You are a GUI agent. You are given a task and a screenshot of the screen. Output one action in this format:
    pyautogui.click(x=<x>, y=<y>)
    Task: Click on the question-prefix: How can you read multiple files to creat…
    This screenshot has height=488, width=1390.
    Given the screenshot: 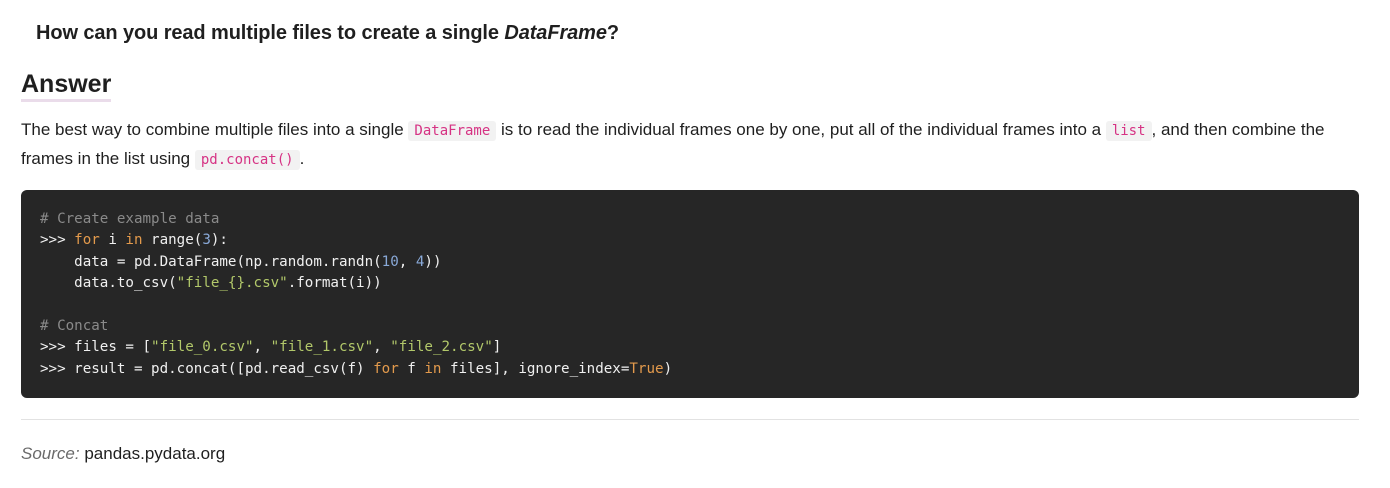 What is the action you would take?
    pyautogui.click(x=270, y=33)
    